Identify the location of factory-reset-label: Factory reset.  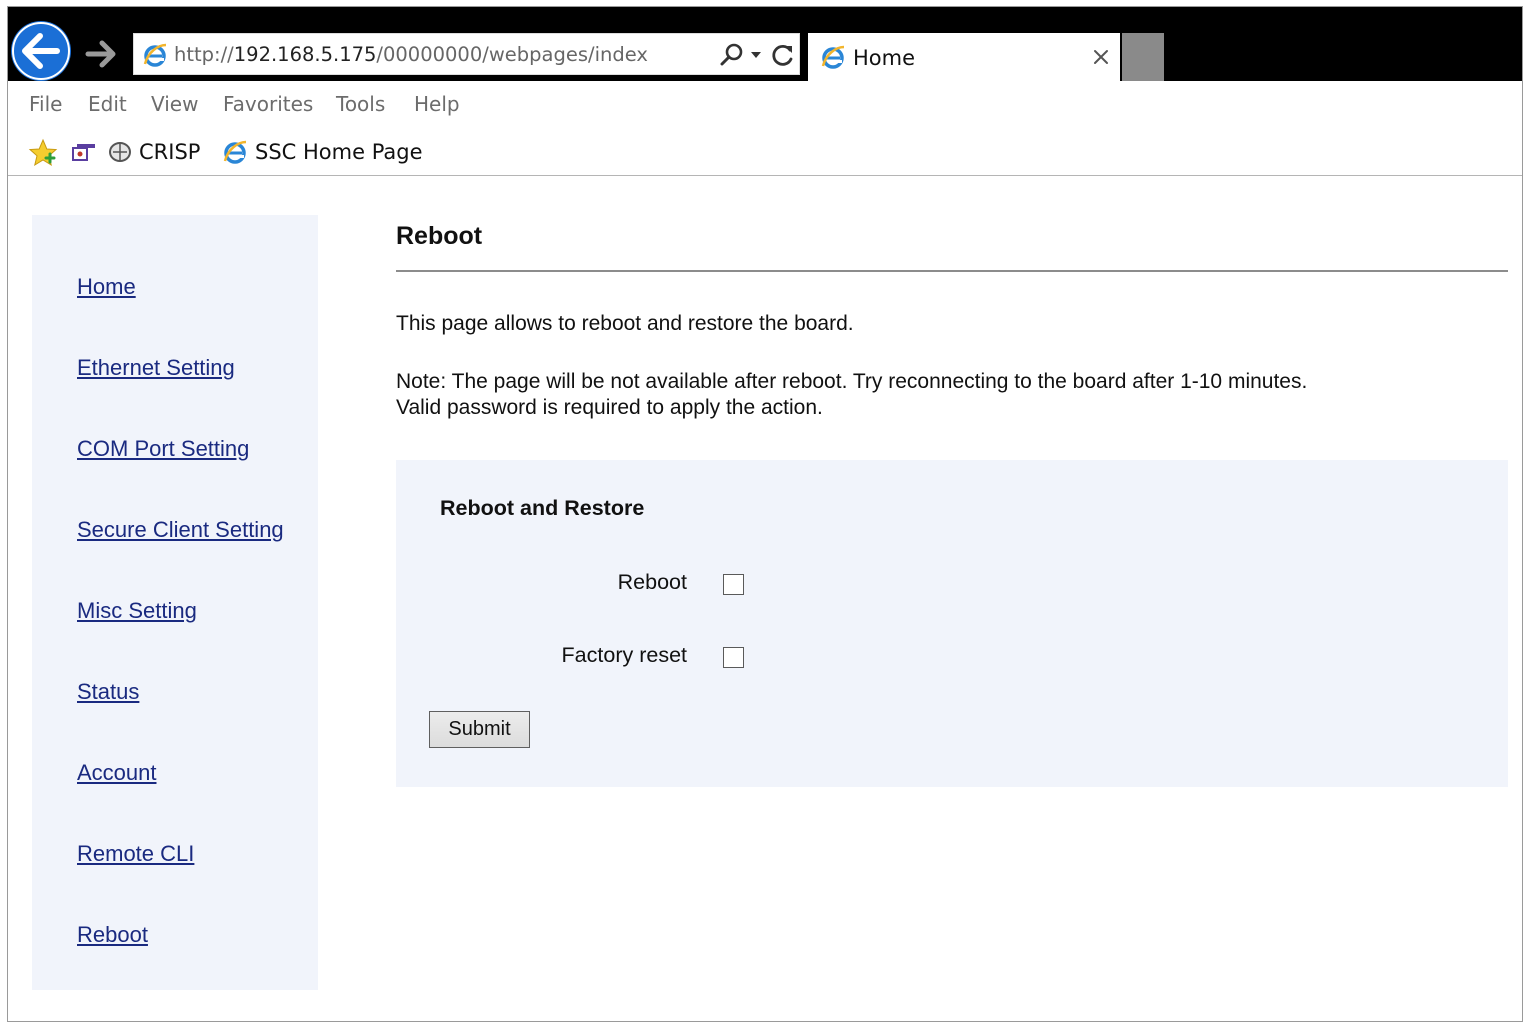
(624, 655).